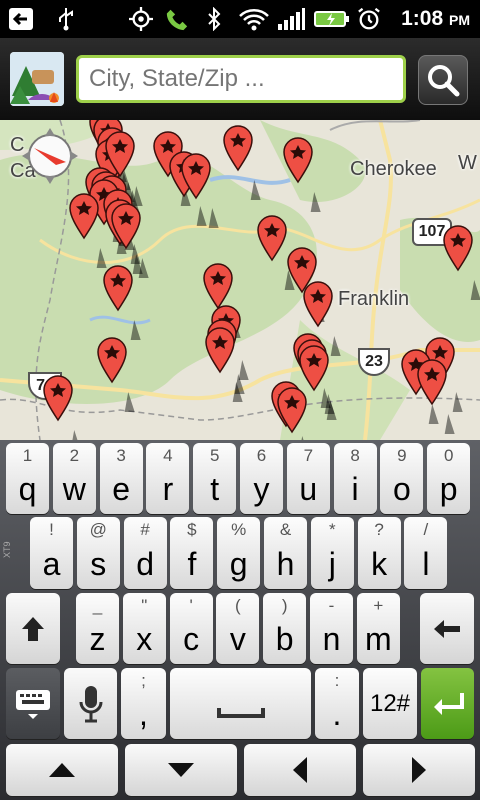  I want to click on key-n: -n, so click(331, 628).